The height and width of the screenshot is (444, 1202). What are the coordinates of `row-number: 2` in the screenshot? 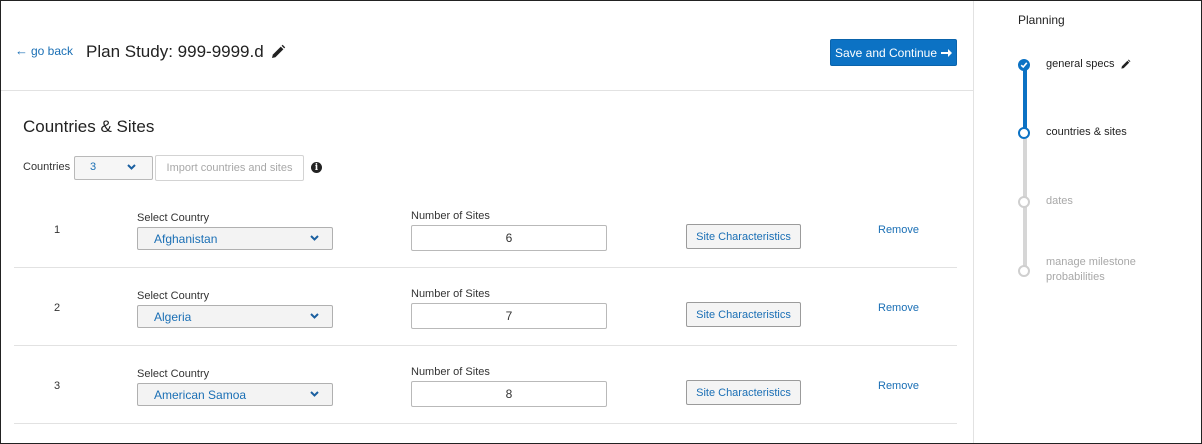 It's located at (57, 308).